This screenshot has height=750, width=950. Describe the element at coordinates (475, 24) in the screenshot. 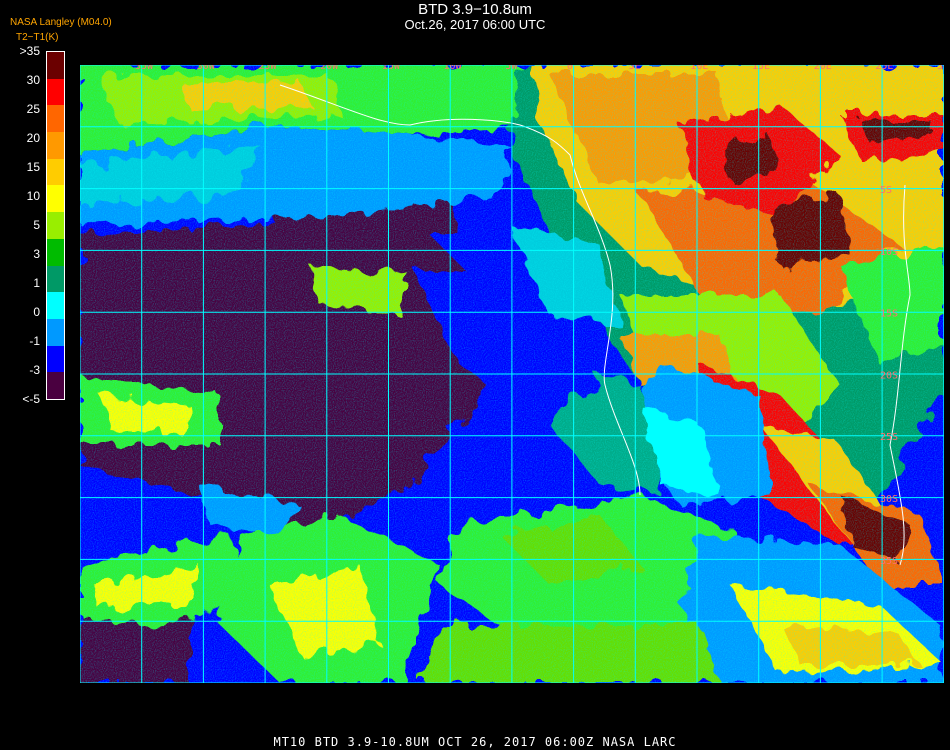

I see `chart-subtitle: Oct.26, 2017 06:00 UTC` at that location.